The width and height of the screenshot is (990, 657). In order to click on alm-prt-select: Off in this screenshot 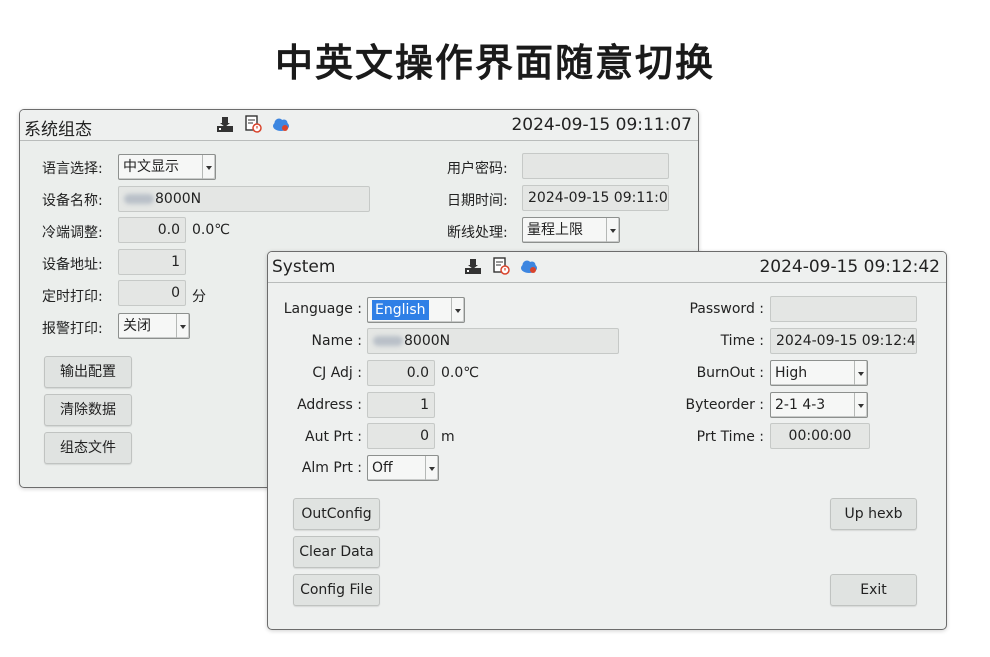, I will do `click(403, 468)`.